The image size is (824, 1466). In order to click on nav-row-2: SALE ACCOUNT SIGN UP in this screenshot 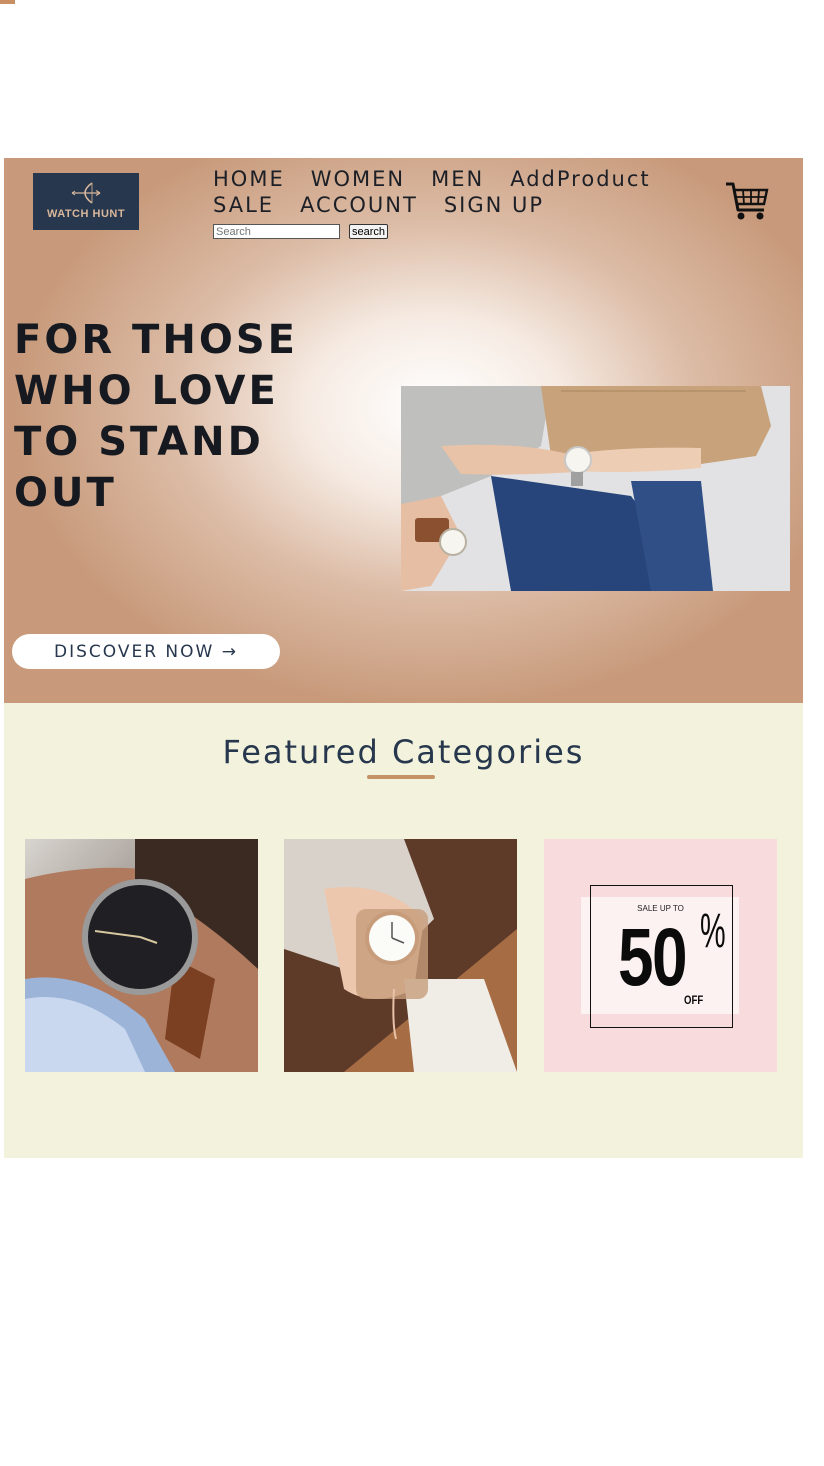, I will do `click(463, 205)`.